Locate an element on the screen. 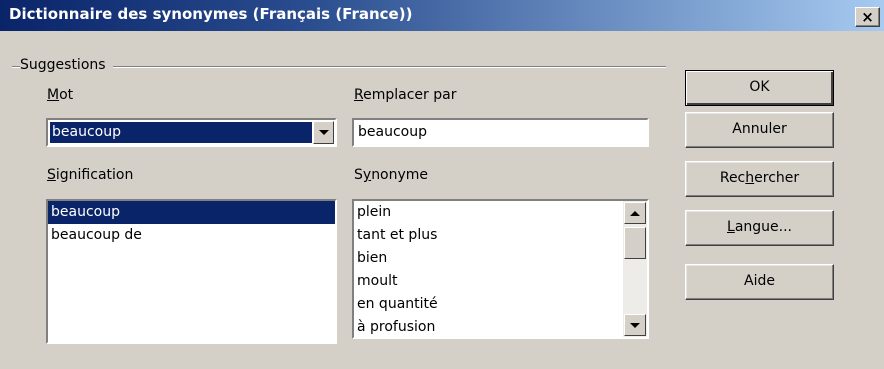 This screenshot has height=369, width=884. close-button: × is located at coordinates (867, 17).